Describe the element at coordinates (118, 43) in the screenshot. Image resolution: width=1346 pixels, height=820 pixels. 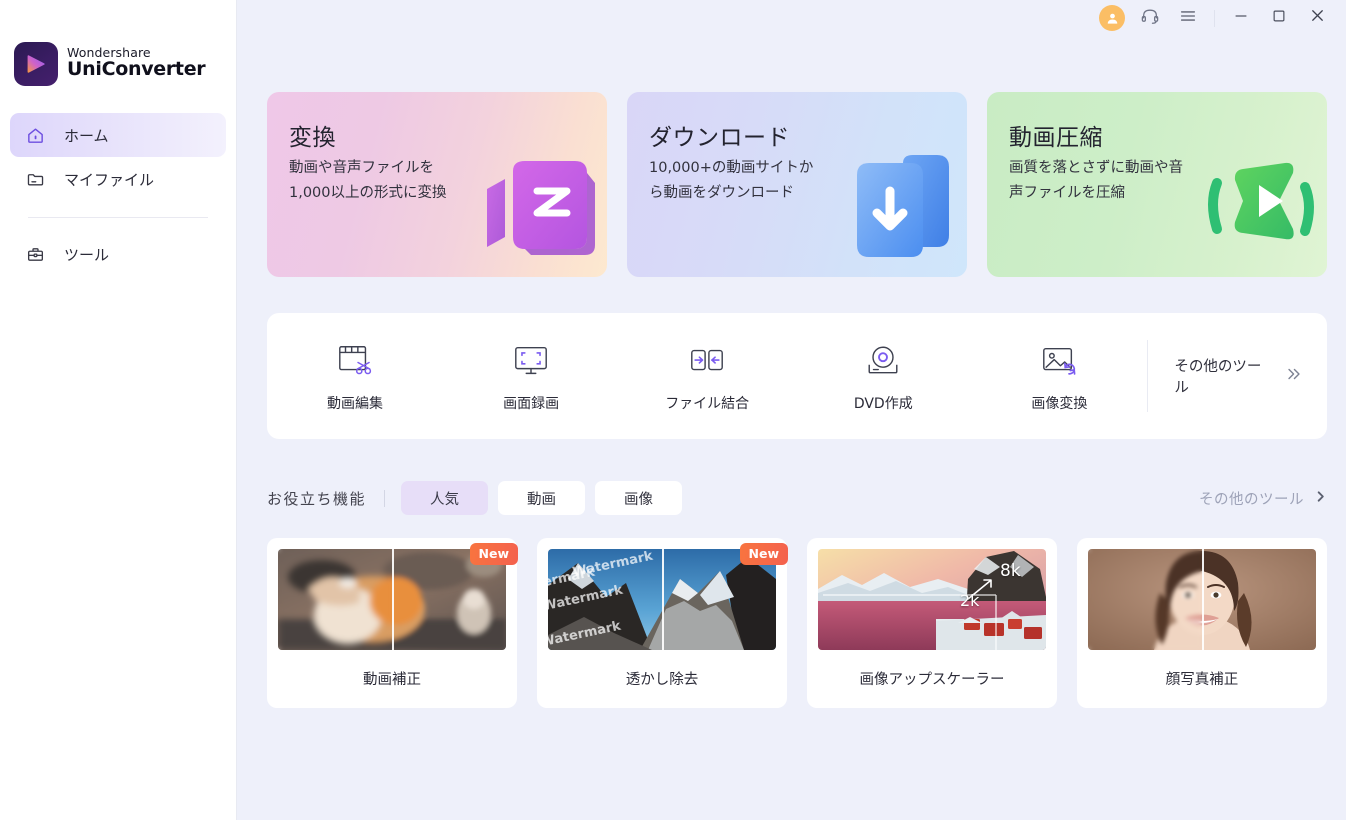
I see `app-logo: Wondershare UniConverter` at that location.